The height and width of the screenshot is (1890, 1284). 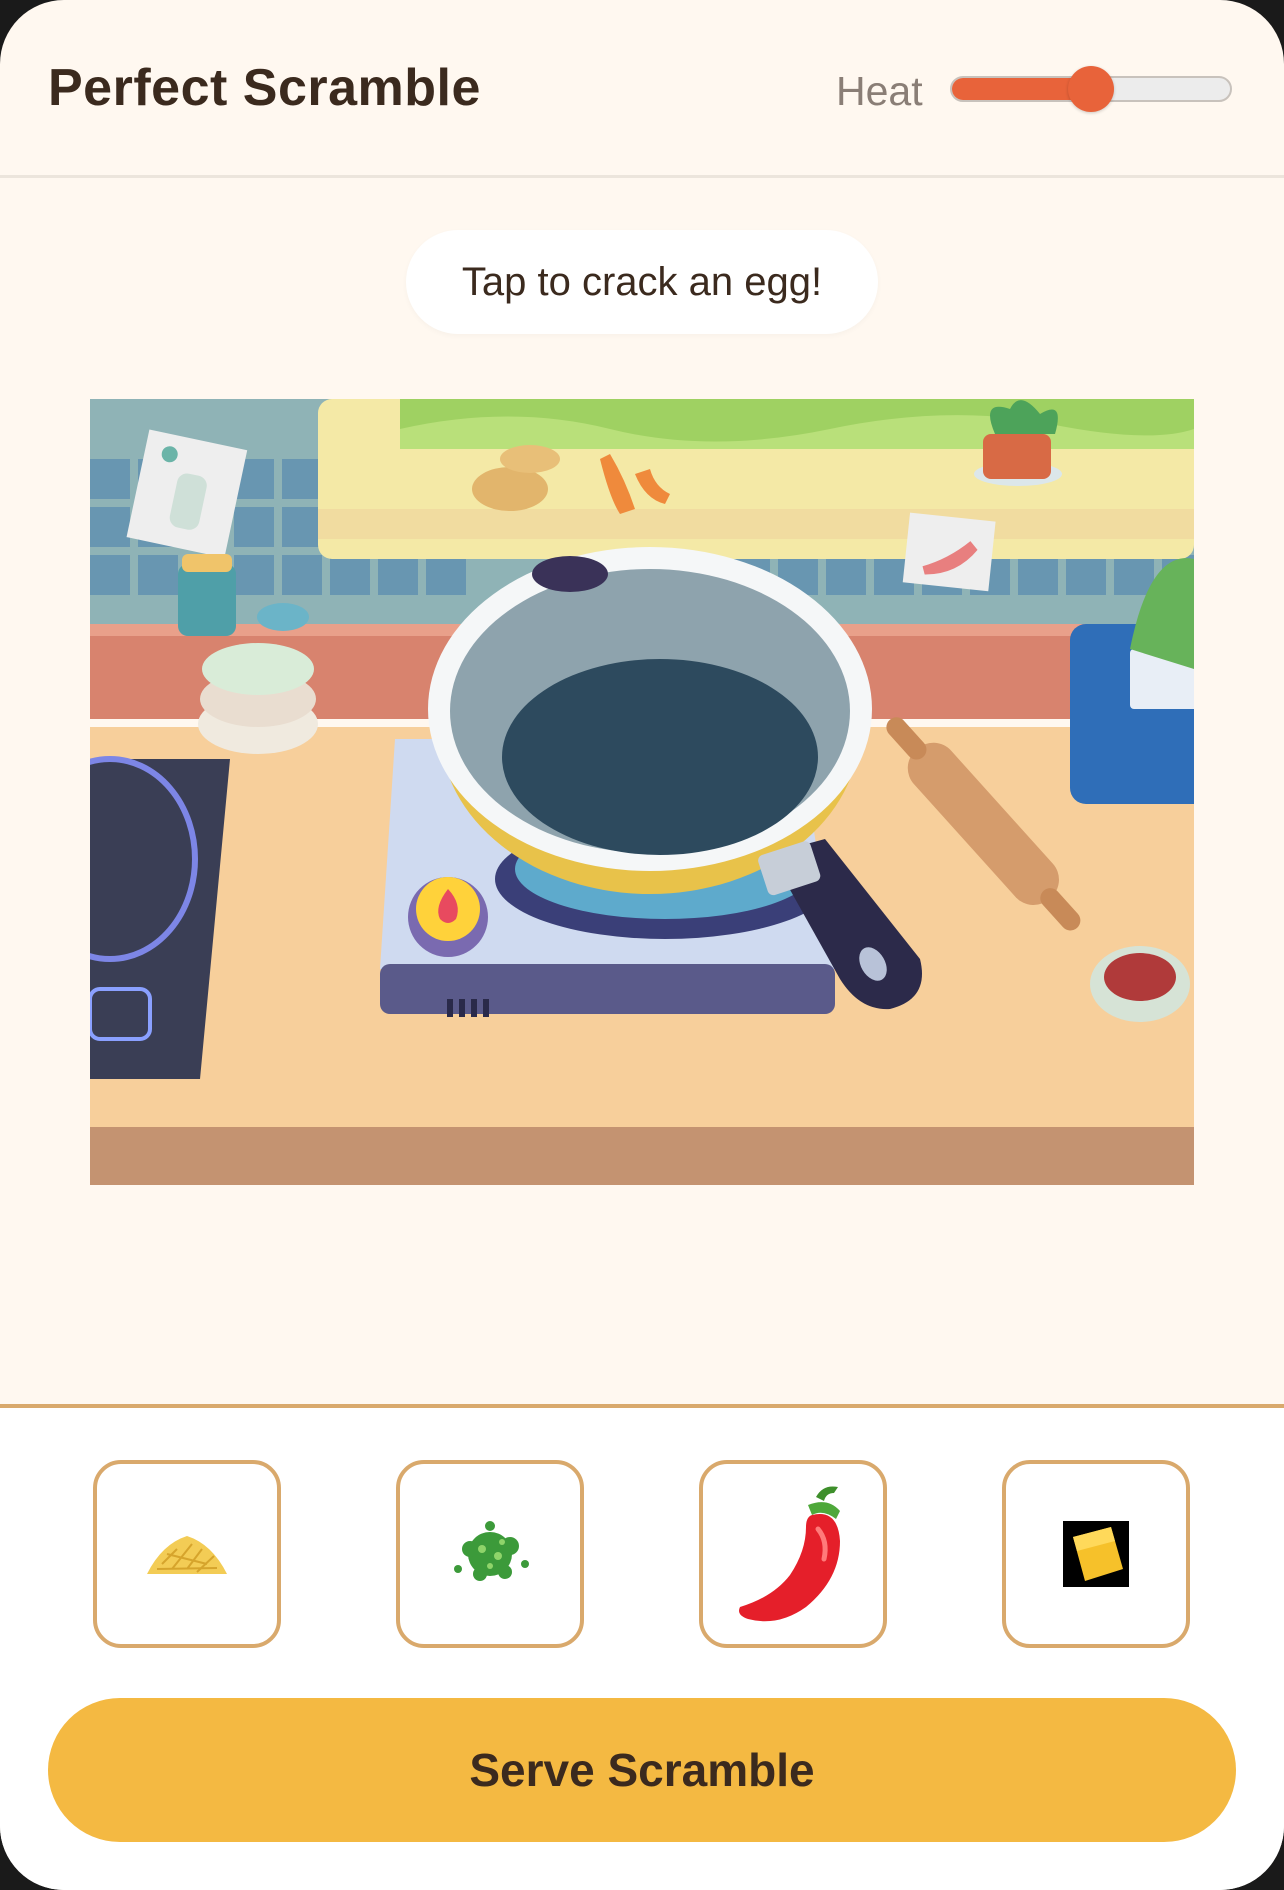 I want to click on heat-slider-thumb, so click(x=1091, y=89).